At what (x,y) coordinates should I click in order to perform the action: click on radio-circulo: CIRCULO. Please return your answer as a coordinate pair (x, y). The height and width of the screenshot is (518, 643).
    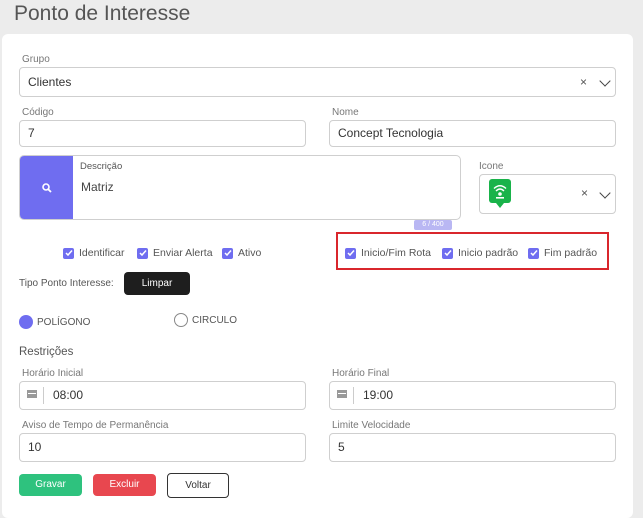
    Looking at the image, I should click on (205, 320).